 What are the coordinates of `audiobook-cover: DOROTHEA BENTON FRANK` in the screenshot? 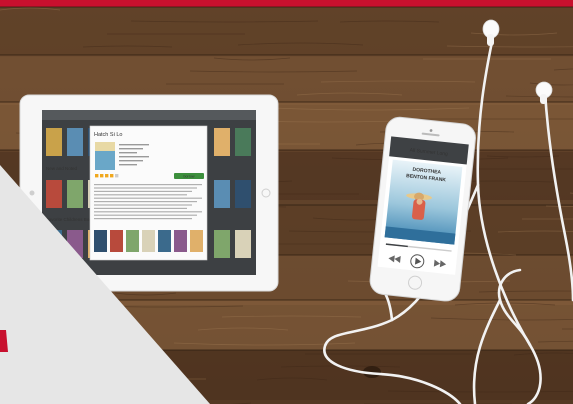 It's located at (423, 202).